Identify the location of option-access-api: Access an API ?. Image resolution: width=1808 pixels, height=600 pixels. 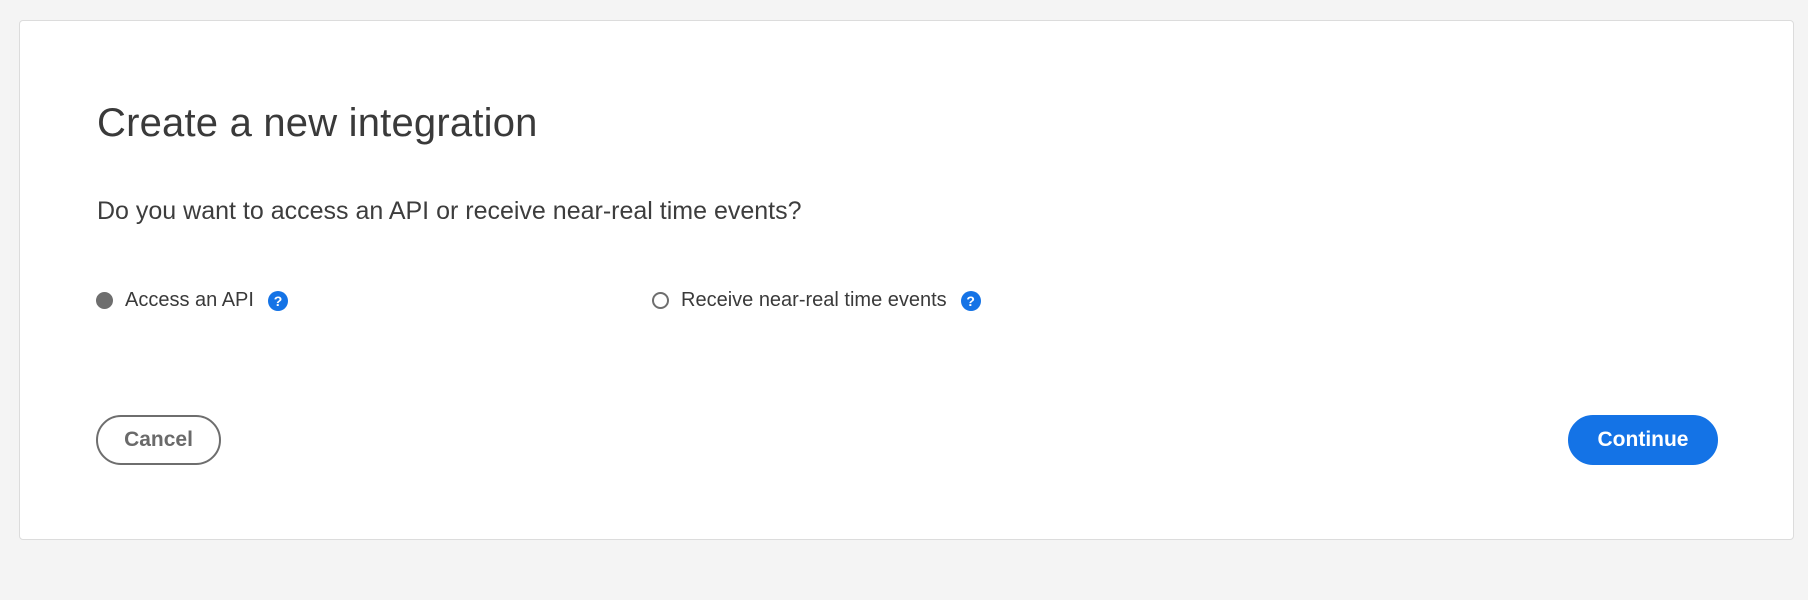
(192, 300).